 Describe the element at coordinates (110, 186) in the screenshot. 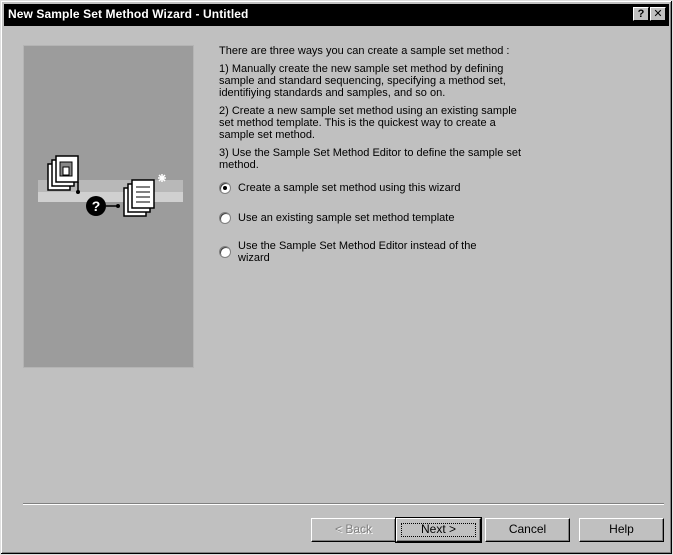

I see `document-question-document-icon: ?` at that location.